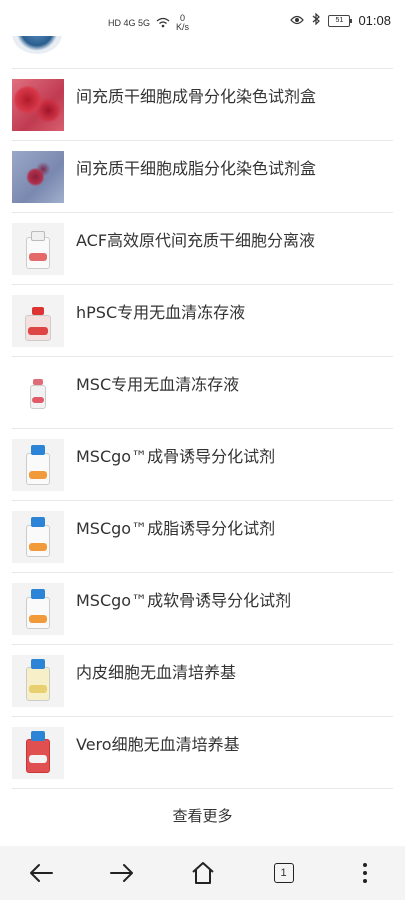 The height and width of the screenshot is (900, 405). What do you see at coordinates (297, 21) in the screenshot?
I see `eye-icon` at bounding box center [297, 21].